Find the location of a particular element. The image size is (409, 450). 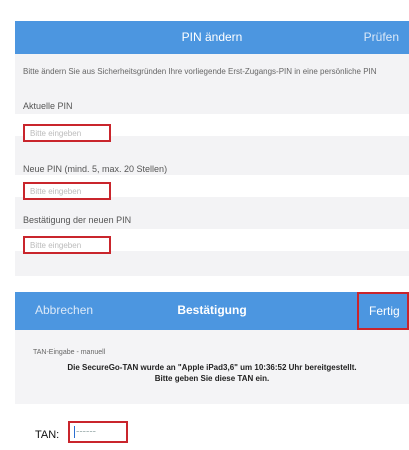

pin-change-nav-bar: PIN ändern Prüfen is located at coordinates (212, 37).